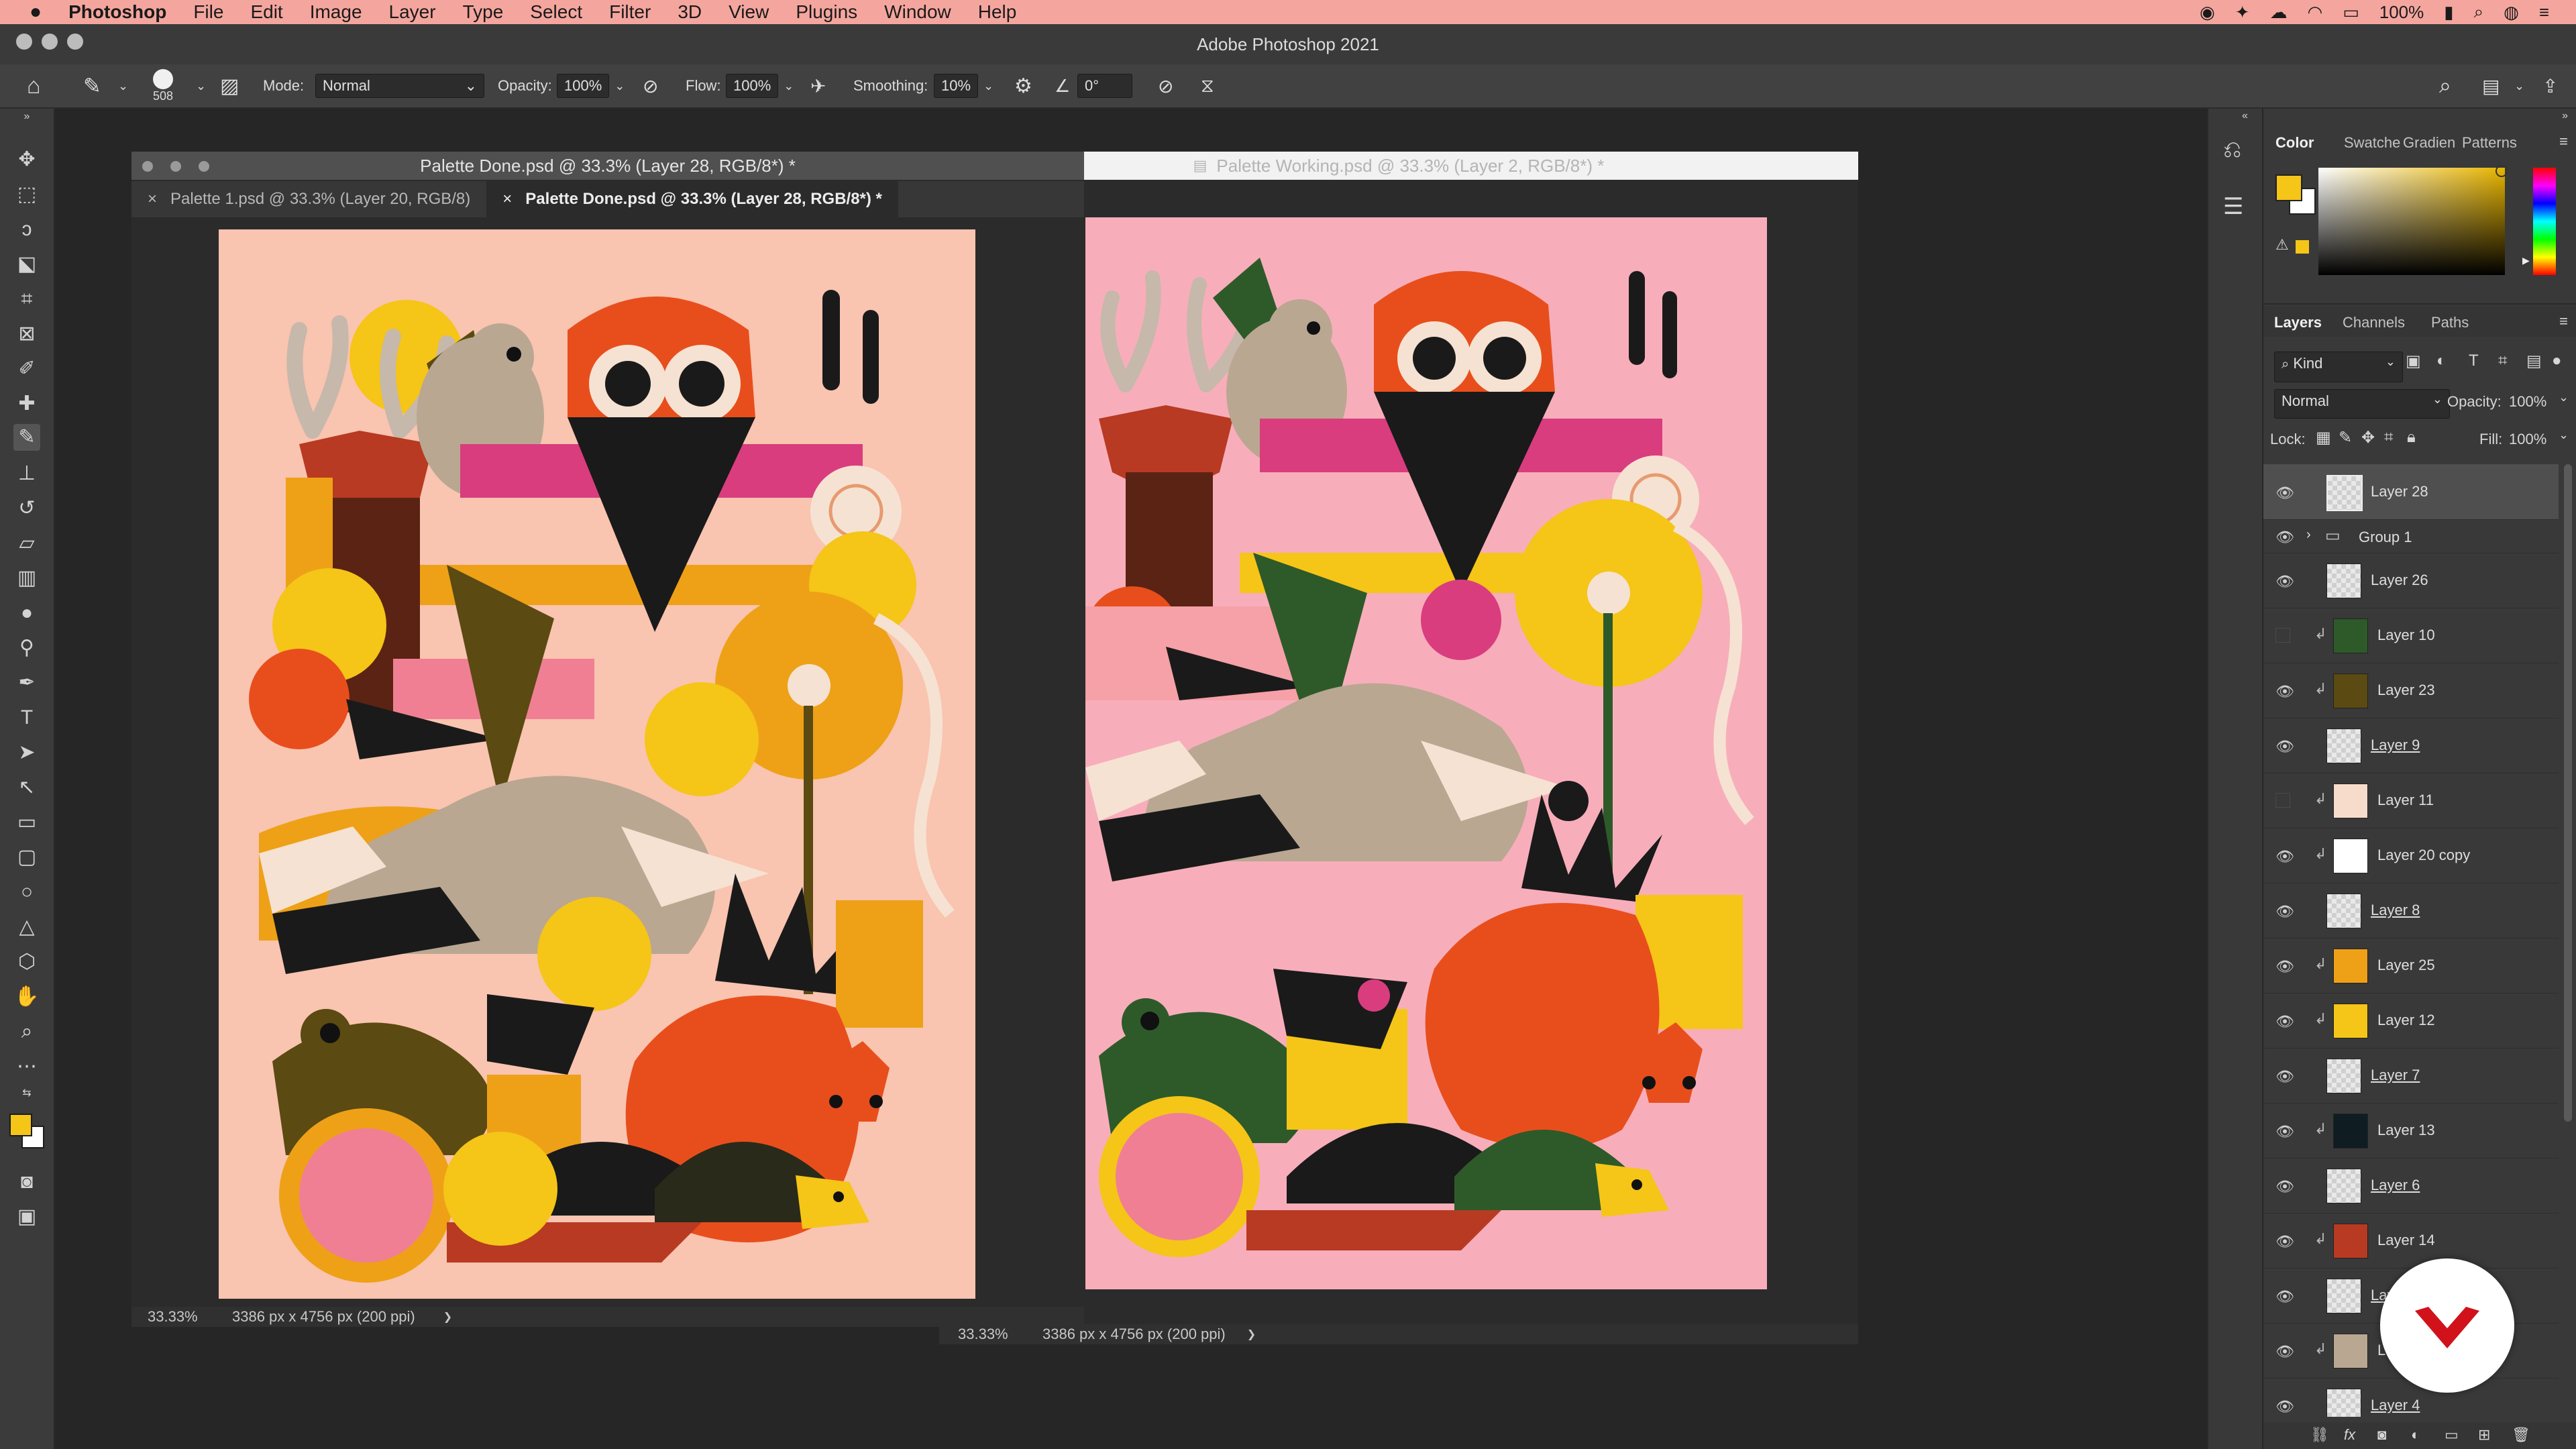 This screenshot has width=2576, height=1449. I want to click on group-expand-chevron-icon: ›, so click(2308, 535).